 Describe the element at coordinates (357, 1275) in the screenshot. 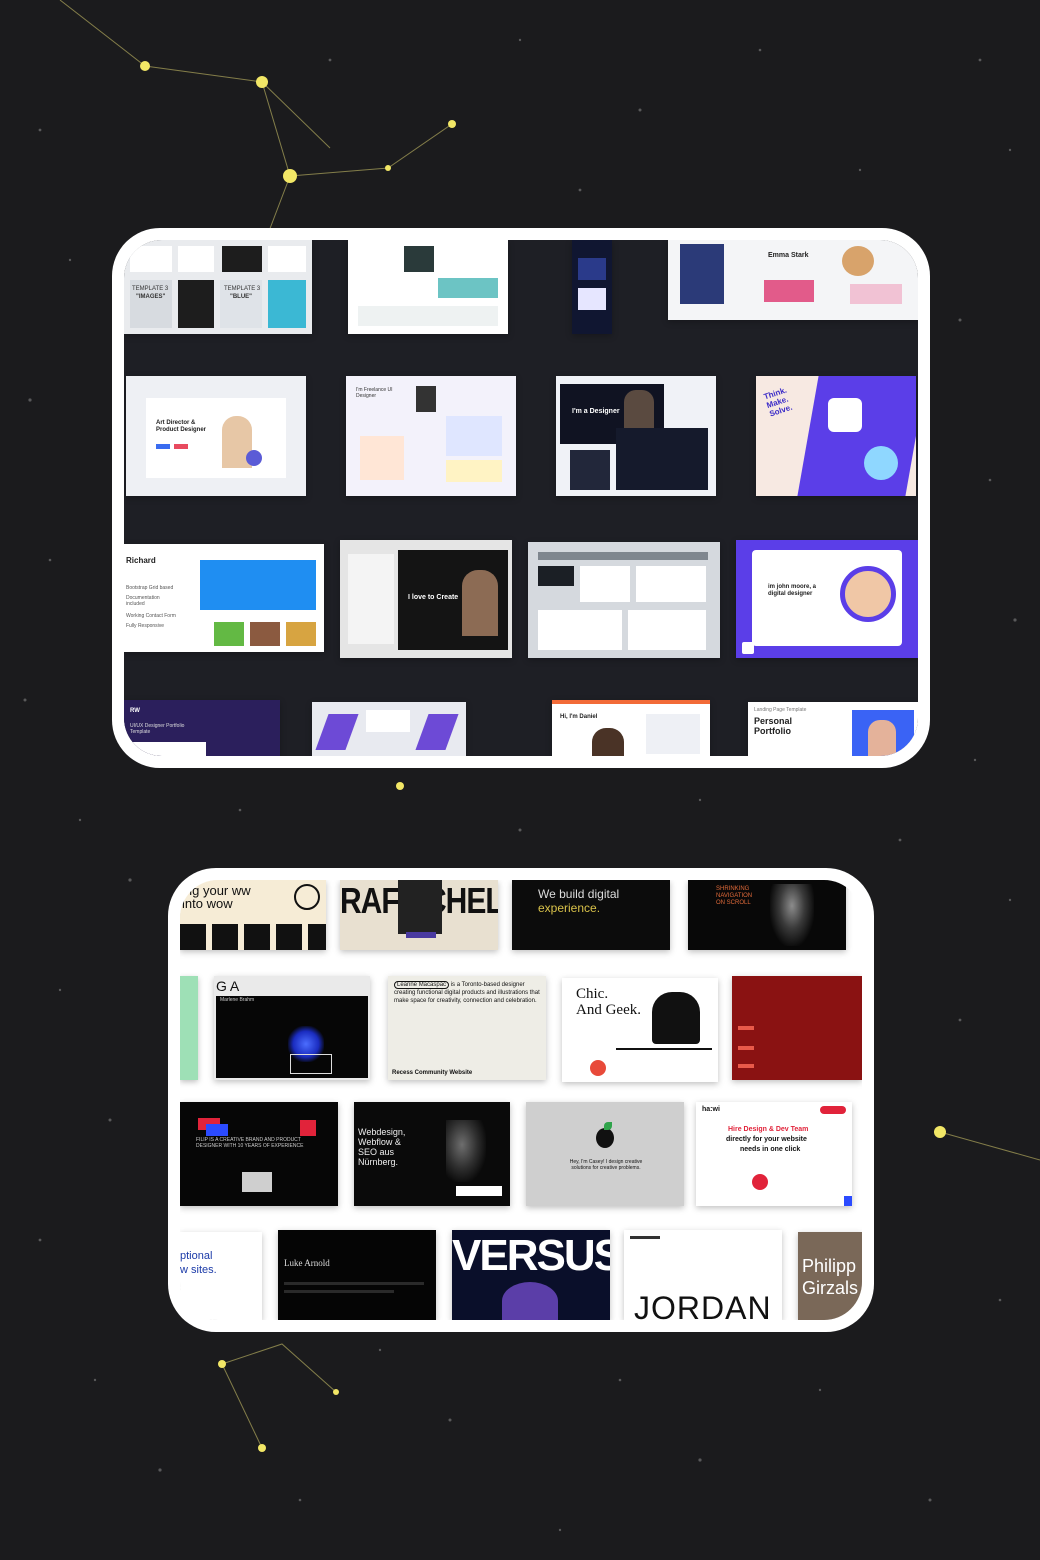

I see `thumbnail-luke-arnold: Luke Arnold` at that location.